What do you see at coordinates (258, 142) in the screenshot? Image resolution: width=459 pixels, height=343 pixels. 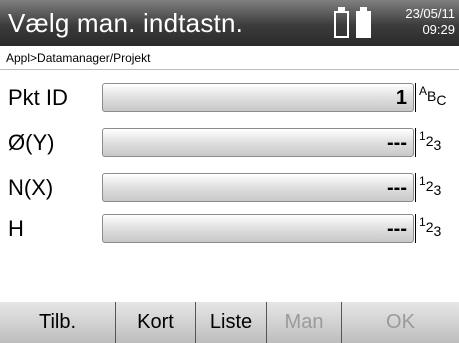 I see `easting-field: ---` at bounding box center [258, 142].